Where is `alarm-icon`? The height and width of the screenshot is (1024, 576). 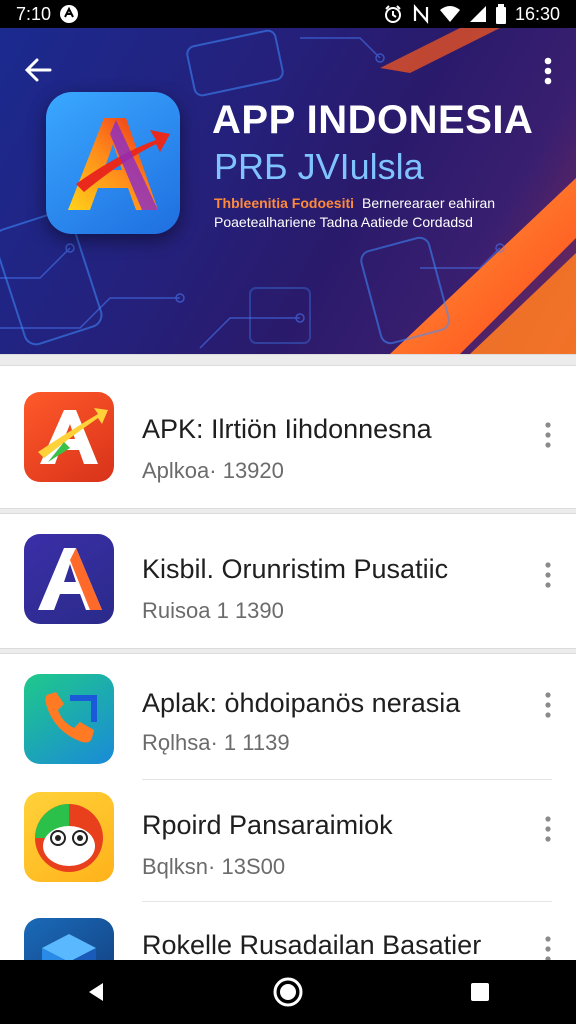
alarm-icon is located at coordinates (393, 14).